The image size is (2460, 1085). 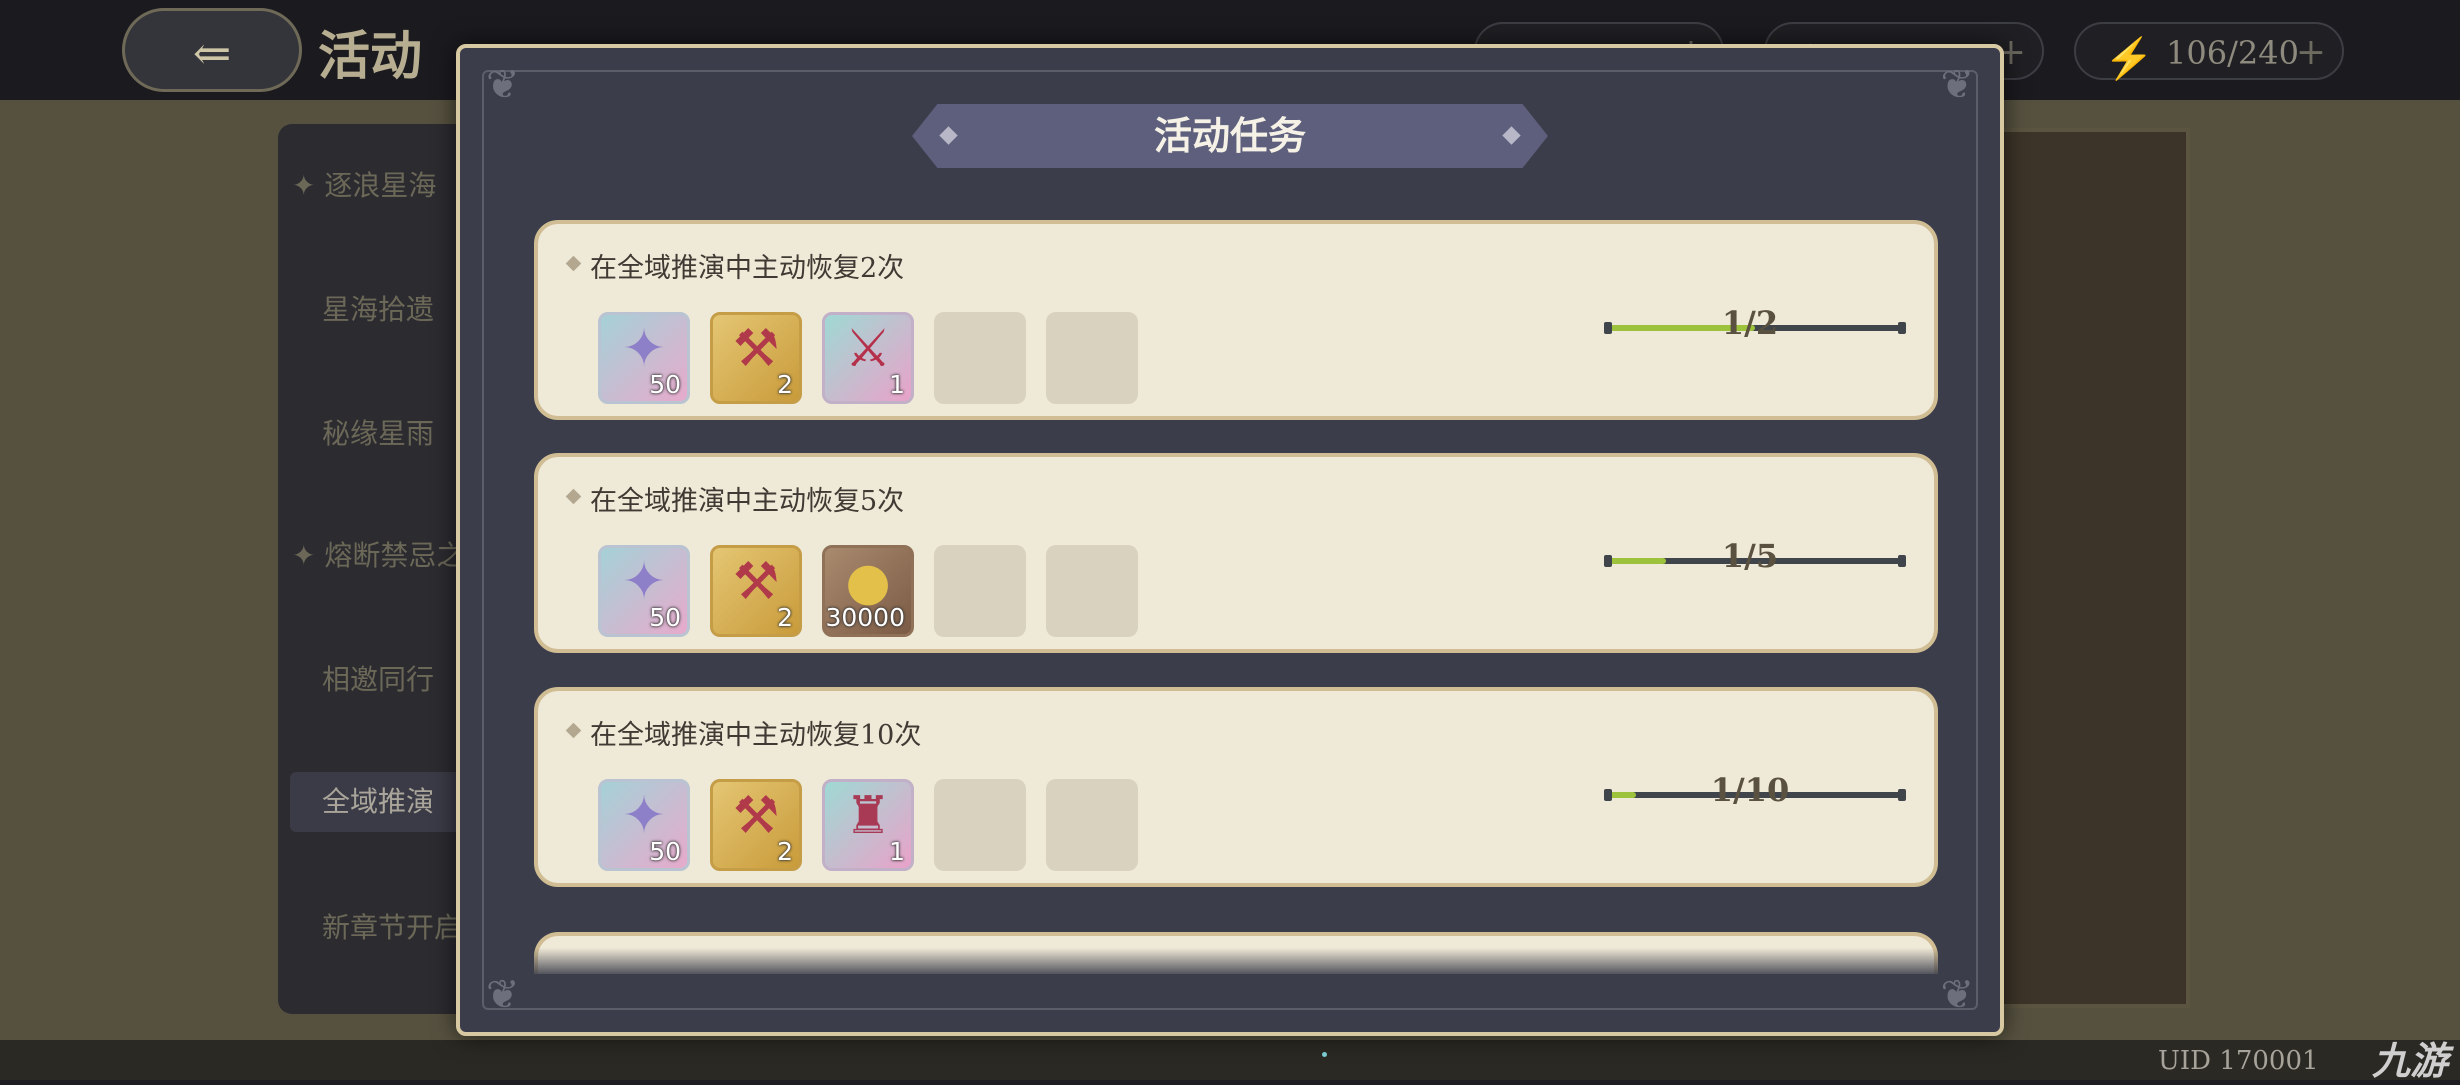 I want to click on watermark-logo: 九游, so click(x=2410, y=1060).